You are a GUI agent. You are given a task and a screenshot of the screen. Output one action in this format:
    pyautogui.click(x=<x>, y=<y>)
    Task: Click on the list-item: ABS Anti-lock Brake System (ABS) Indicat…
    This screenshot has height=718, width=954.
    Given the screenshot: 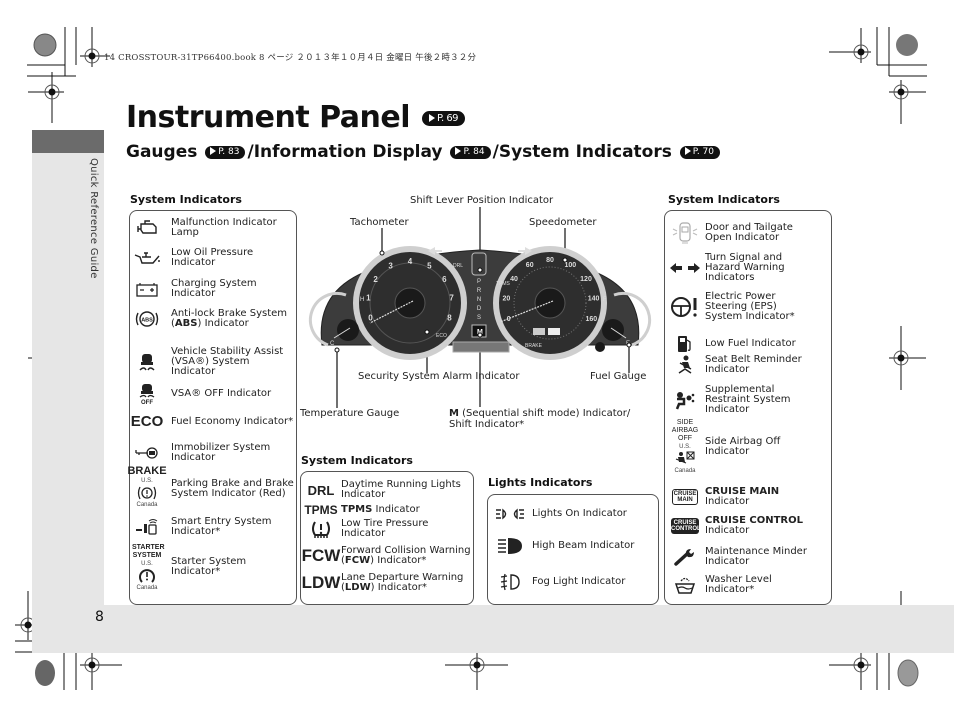 What is the action you would take?
    pyautogui.click(x=213, y=319)
    